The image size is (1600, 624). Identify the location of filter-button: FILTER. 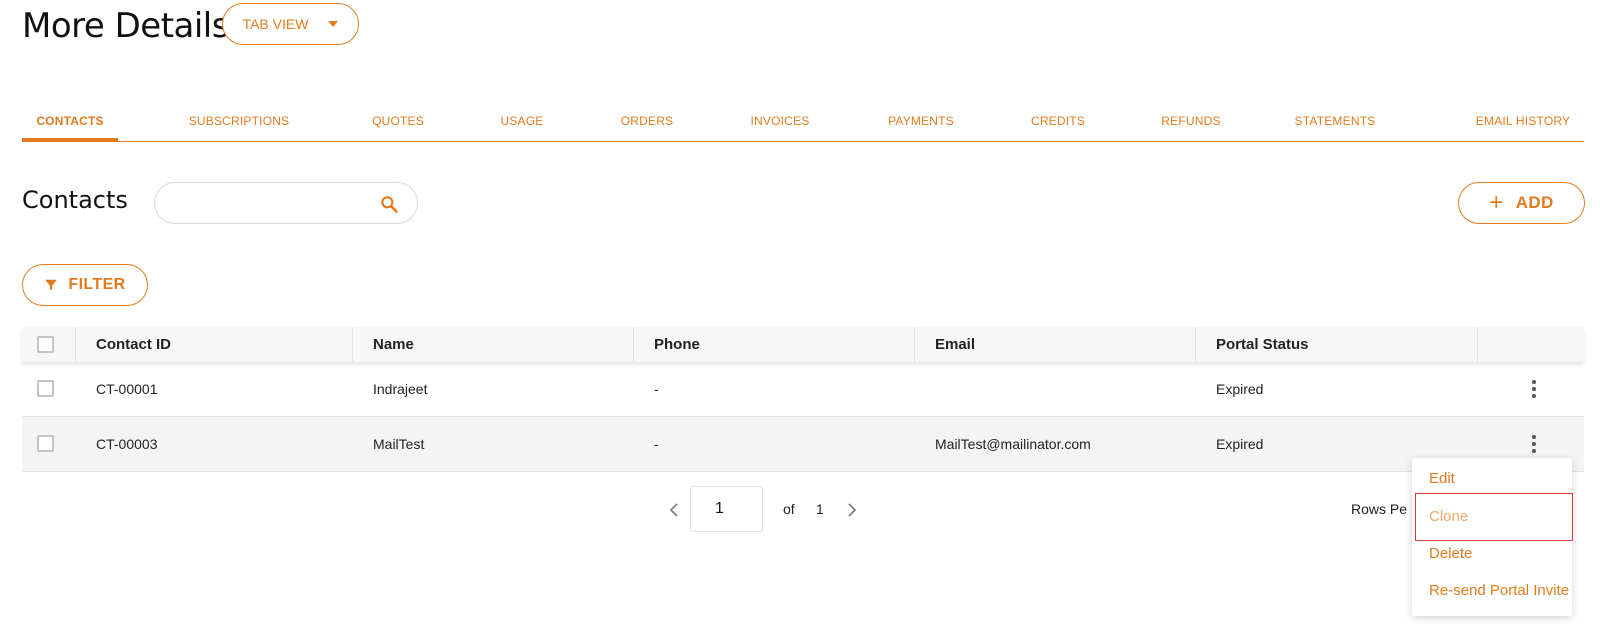
(85, 285).